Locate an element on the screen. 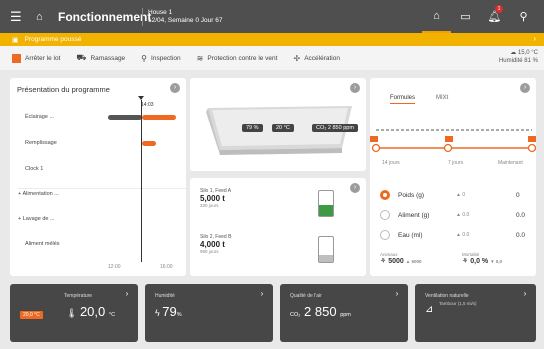 This screenshot has height=349, width=544. feed-row-feed: Aliment (g) ▲ 0.0 0.0 is located at coordinates (462, 215).